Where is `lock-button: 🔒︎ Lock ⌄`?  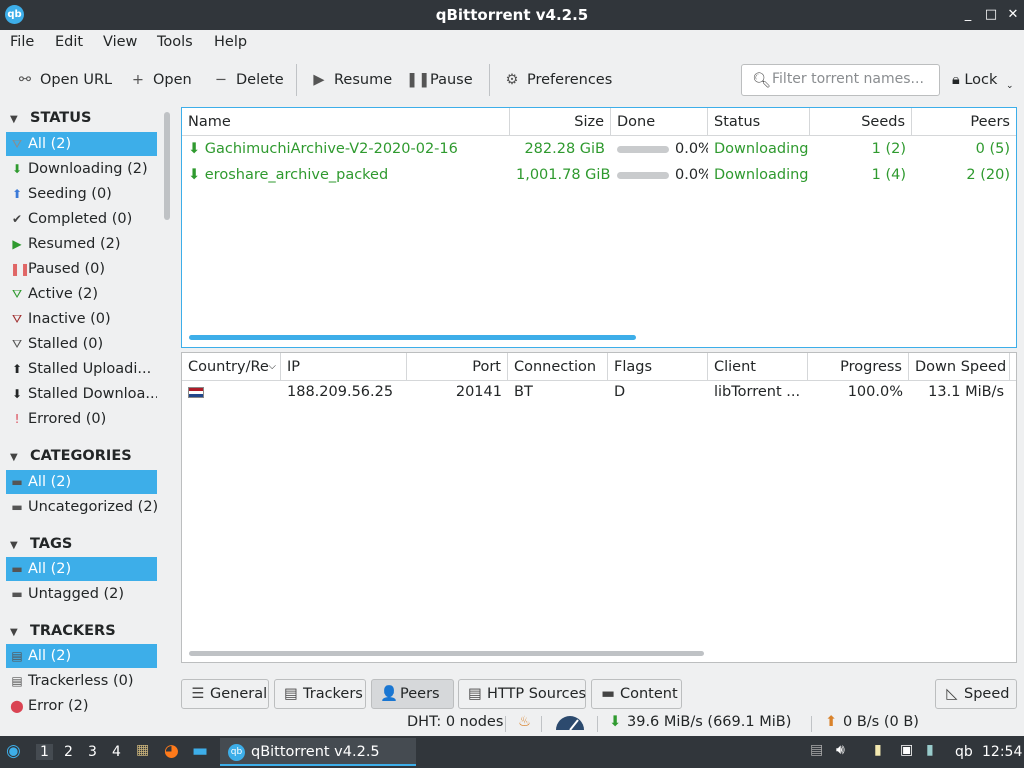
lock-button: 🔒︎ Lock ⌄ is located at coordinates (983, 80).